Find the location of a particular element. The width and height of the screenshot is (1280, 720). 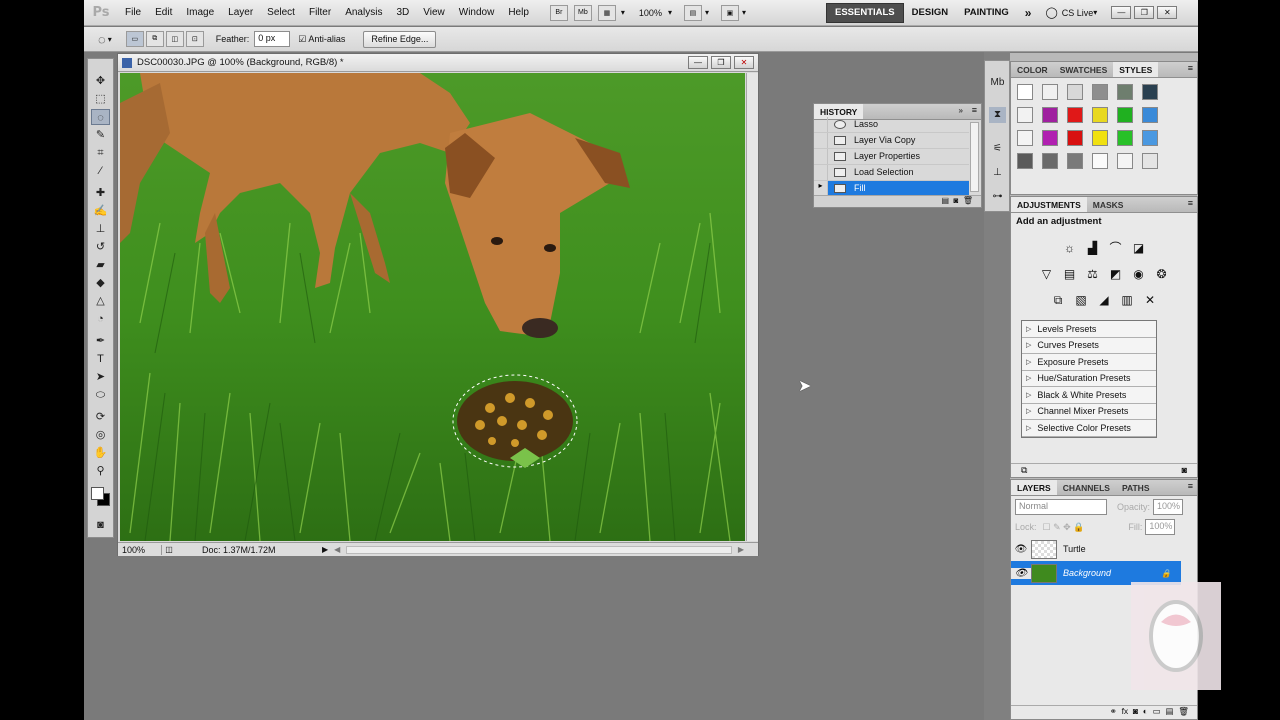

posterize-icon: ▧ is located at coordinates (1081, 300).